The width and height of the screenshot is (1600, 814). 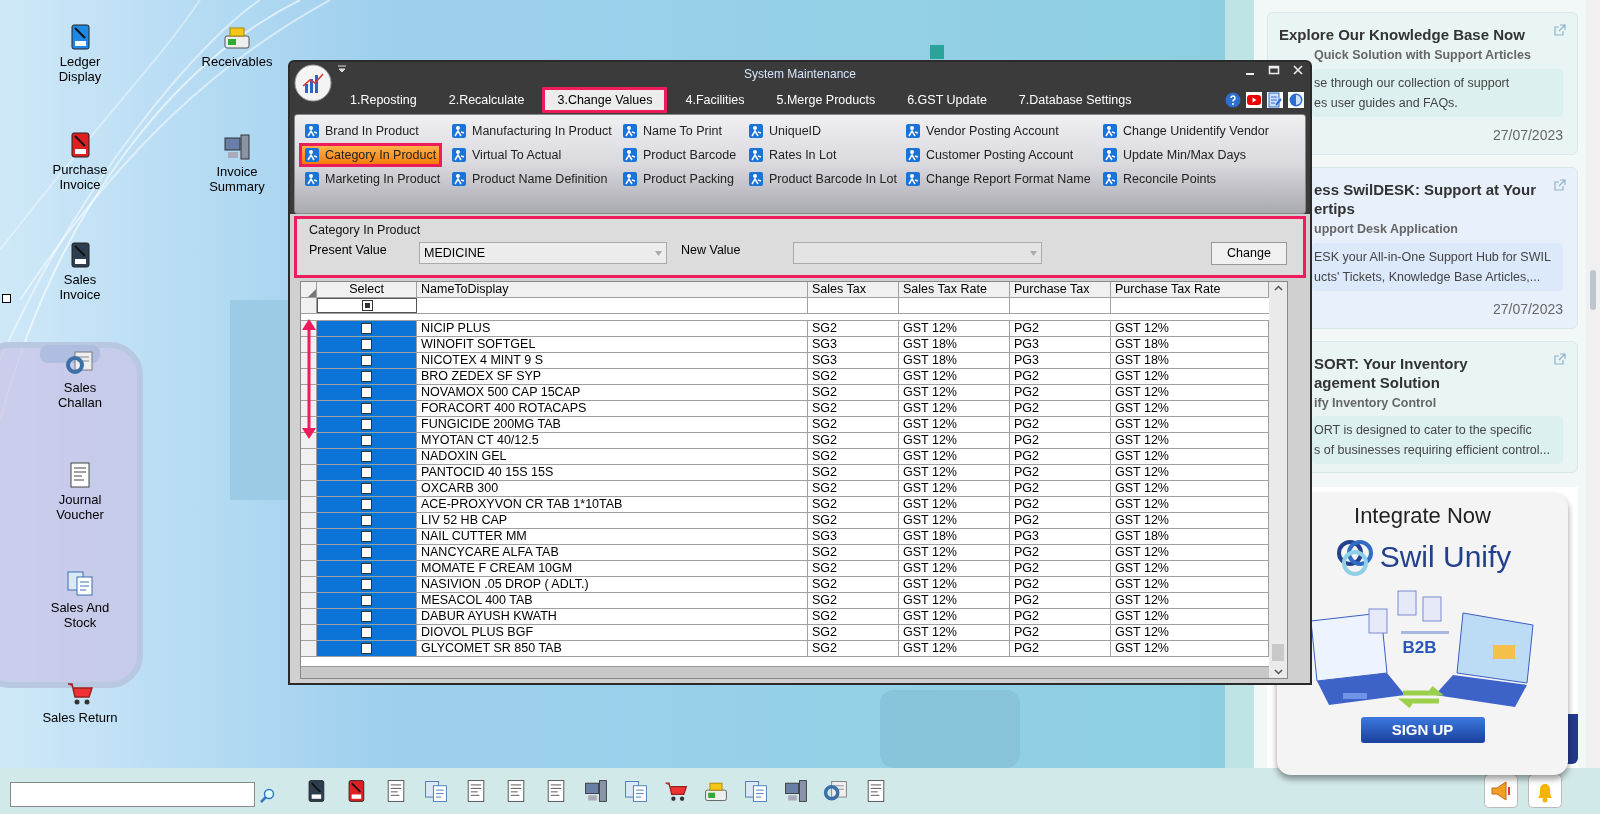 What do you see at coordinates (80, 717) in the screenshot?
I see `desktop-icon-label: Sales Return` at bounding box center [80, 717].